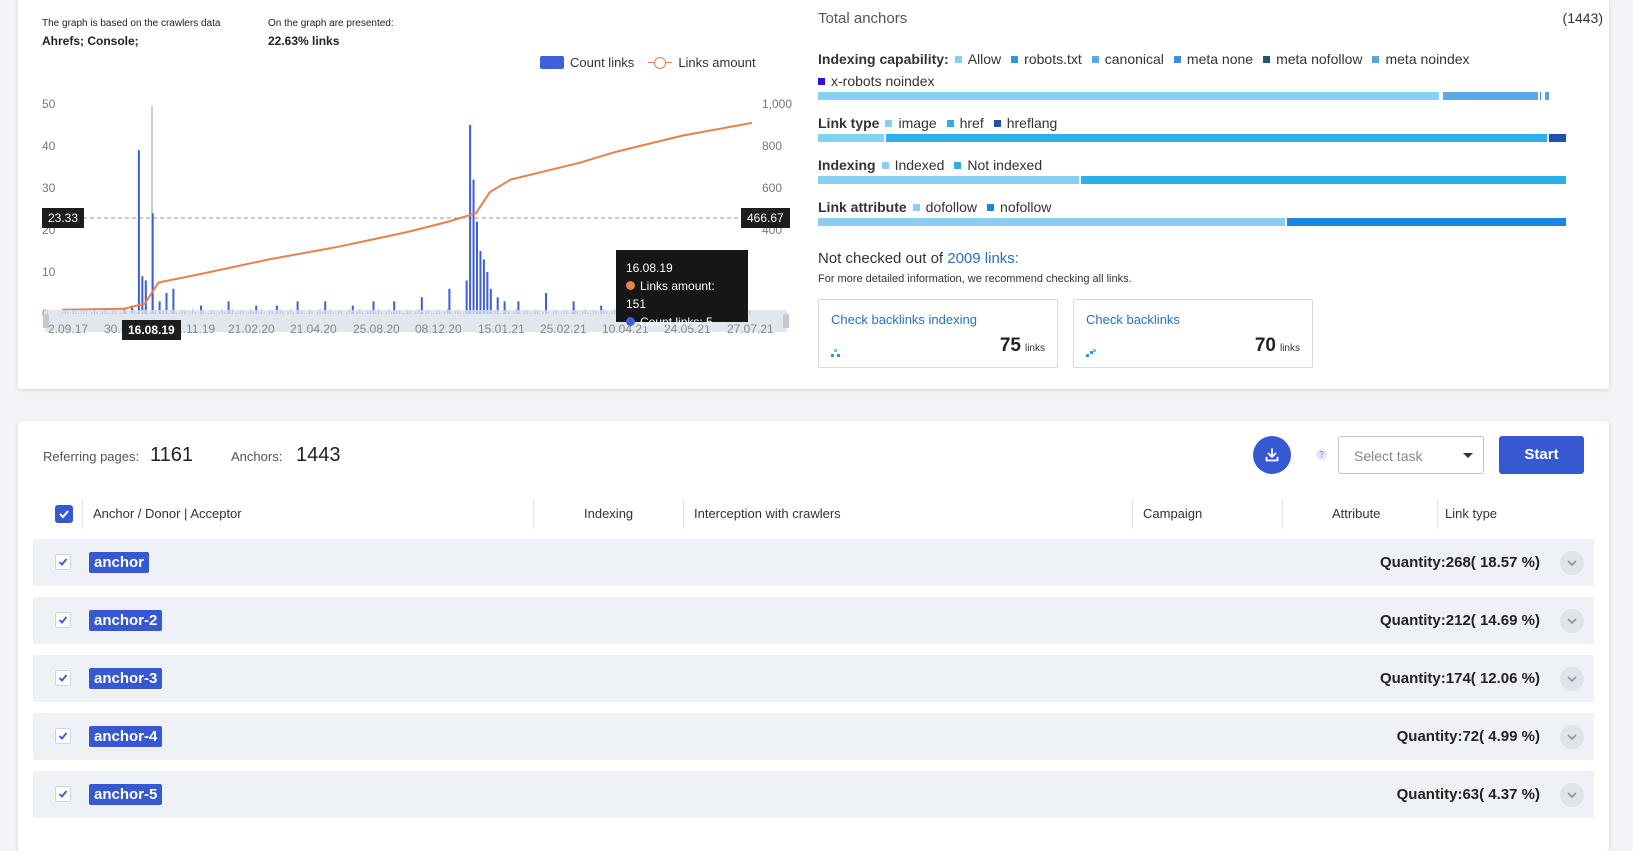  What do you see at coordinates (438, 329) in the screenshot?
I see `x-tick-label: 08.12.20` at bounding box center [438, 329].